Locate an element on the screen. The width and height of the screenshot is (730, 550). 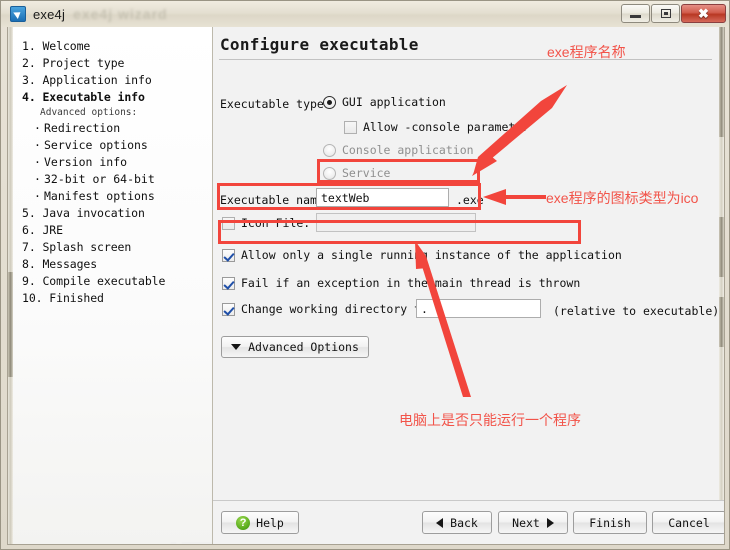
window-controls: ✖ is located at coordinates (673, 13).